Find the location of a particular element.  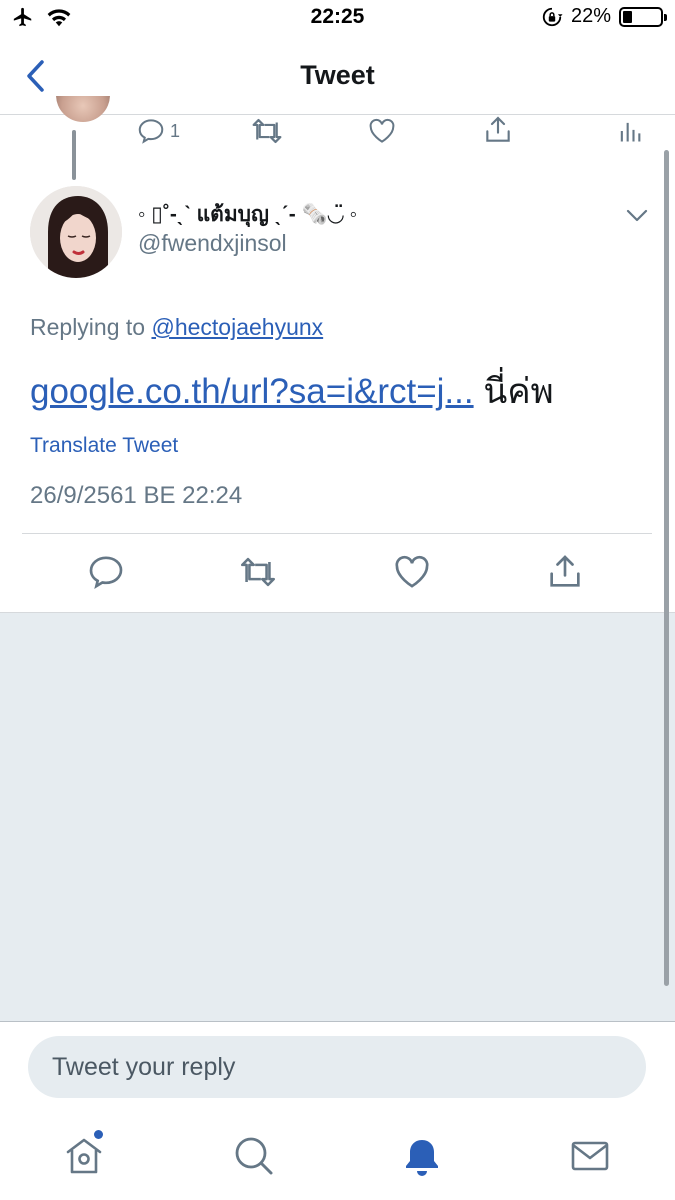

avatar is located at coordinates (76, 232).